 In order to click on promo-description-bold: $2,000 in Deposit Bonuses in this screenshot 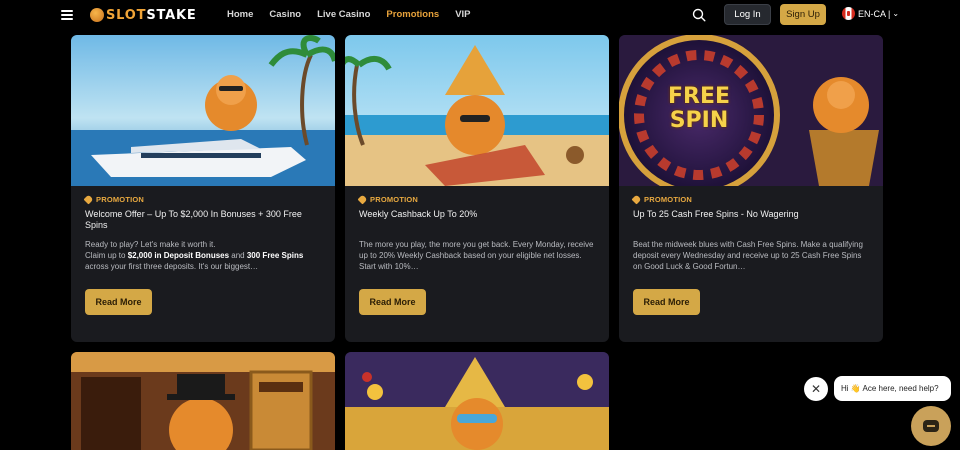, I will do `click(178, 255)`.